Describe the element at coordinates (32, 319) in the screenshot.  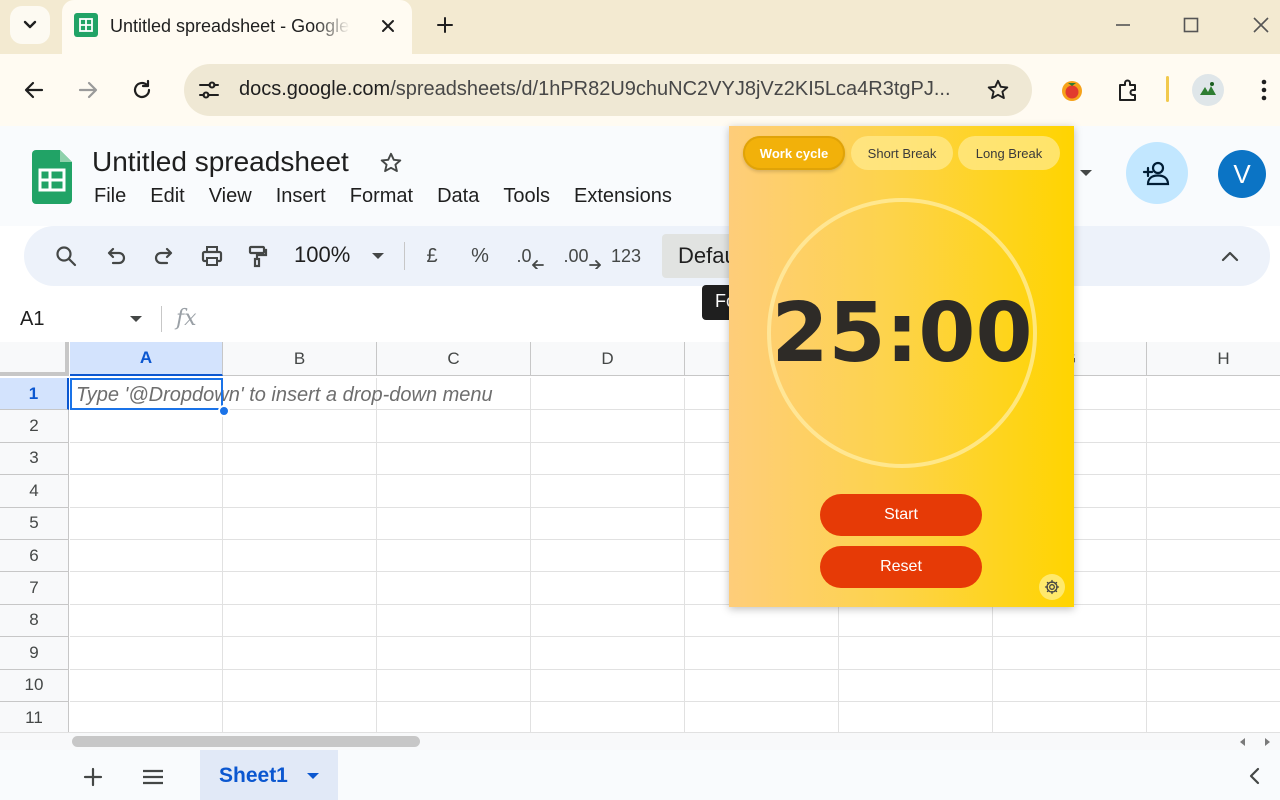
I see `name-box: A1` at that location.